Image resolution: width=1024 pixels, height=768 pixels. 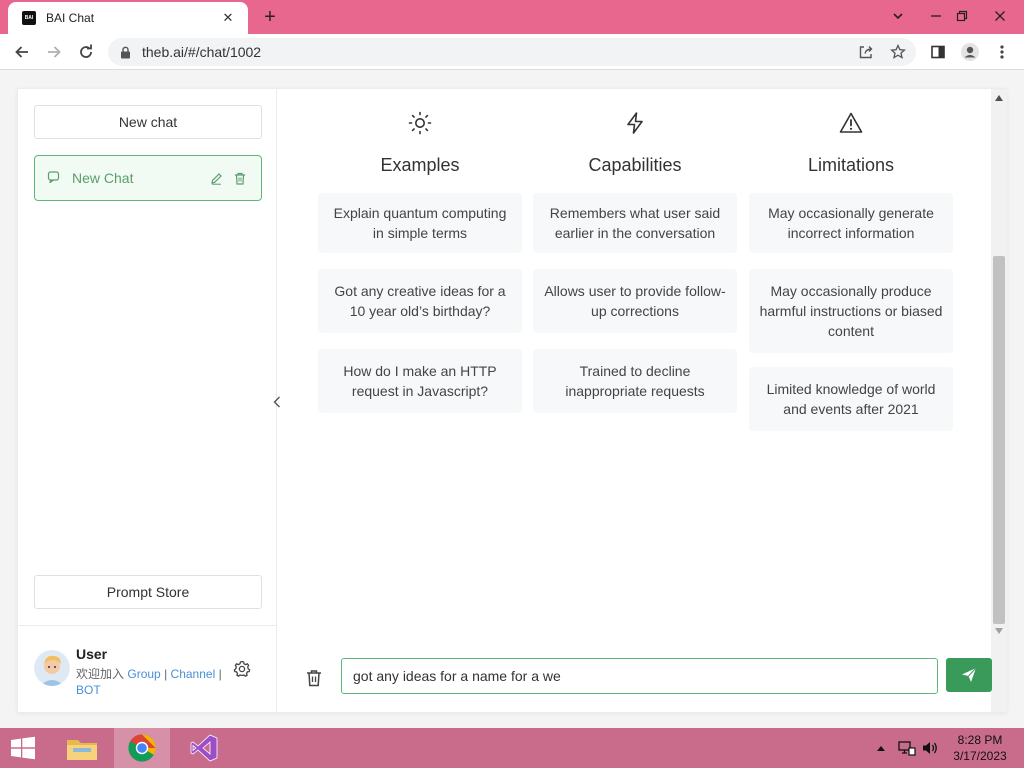 What do you see at coordinates (53, 178) in the screenshot?
I see `chat-bubble-icon` at bounding box center [53, 178].